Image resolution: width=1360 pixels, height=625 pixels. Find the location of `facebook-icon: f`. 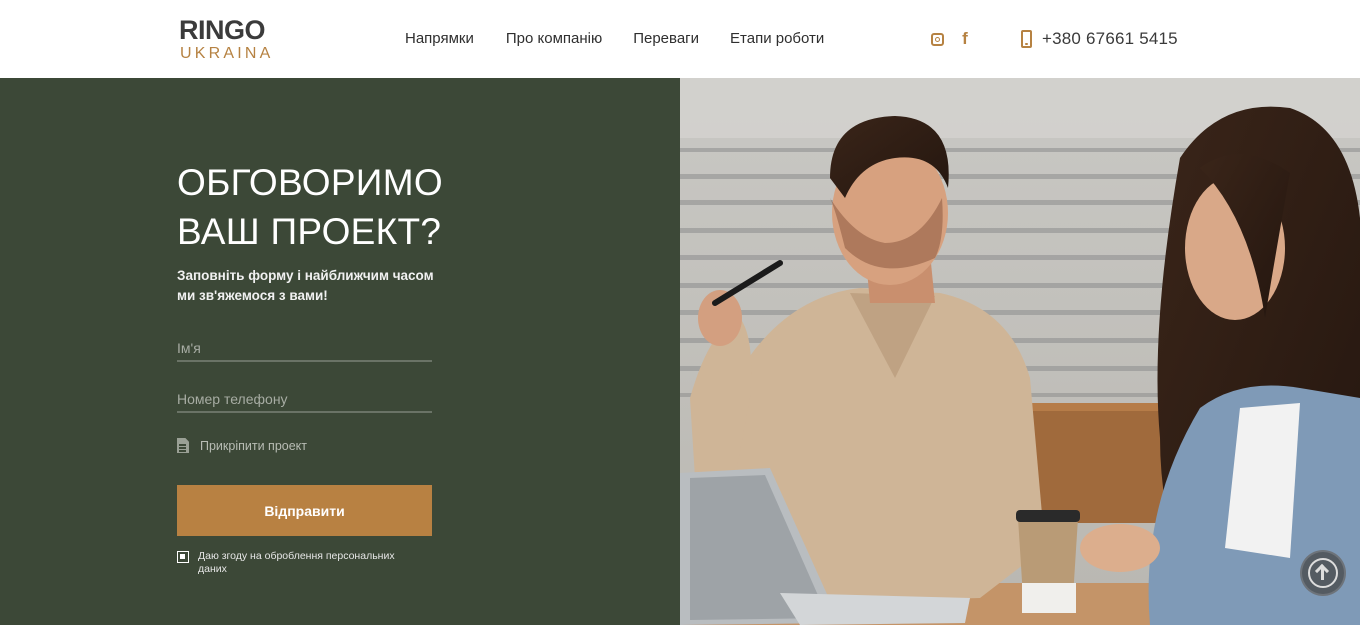

facebook-icon: f is located at coordinates (965, 38).